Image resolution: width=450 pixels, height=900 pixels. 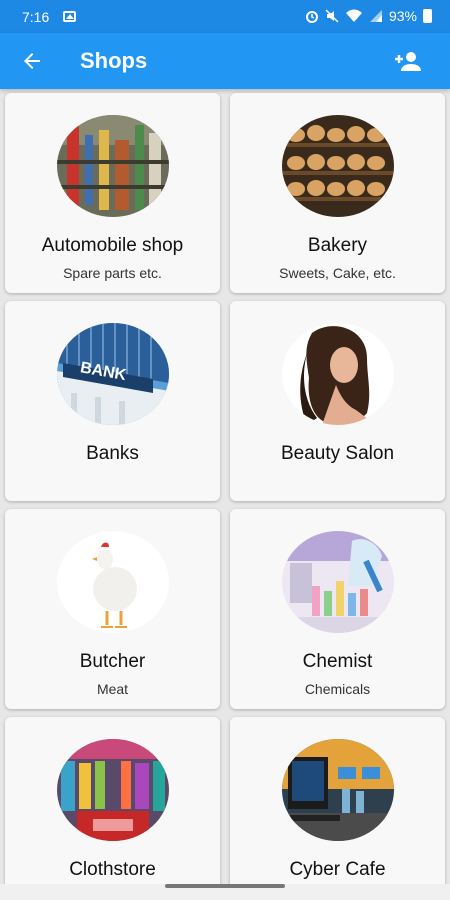 I want to click on battery-icon, so click(x=427, y=16).